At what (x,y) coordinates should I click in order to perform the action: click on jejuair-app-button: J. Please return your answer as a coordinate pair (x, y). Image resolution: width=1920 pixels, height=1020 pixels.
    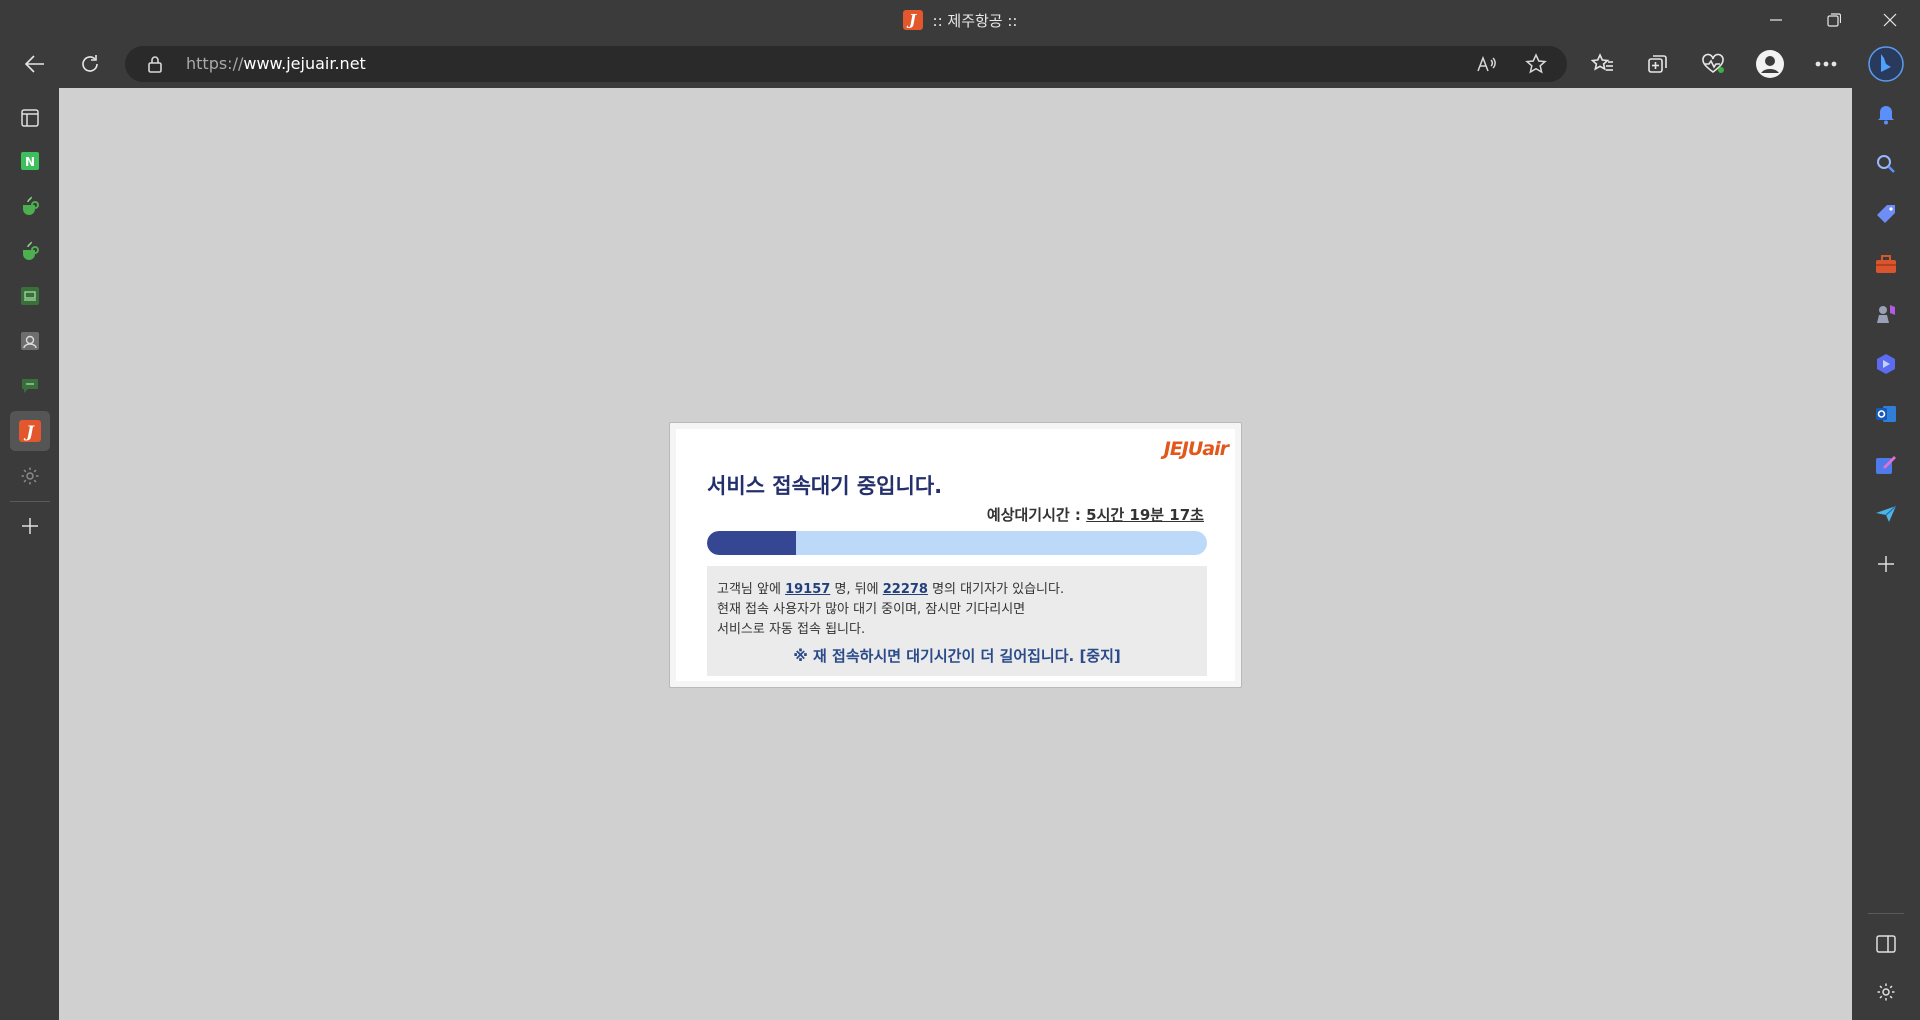
    Looking at the image, I should click on (30, 431).